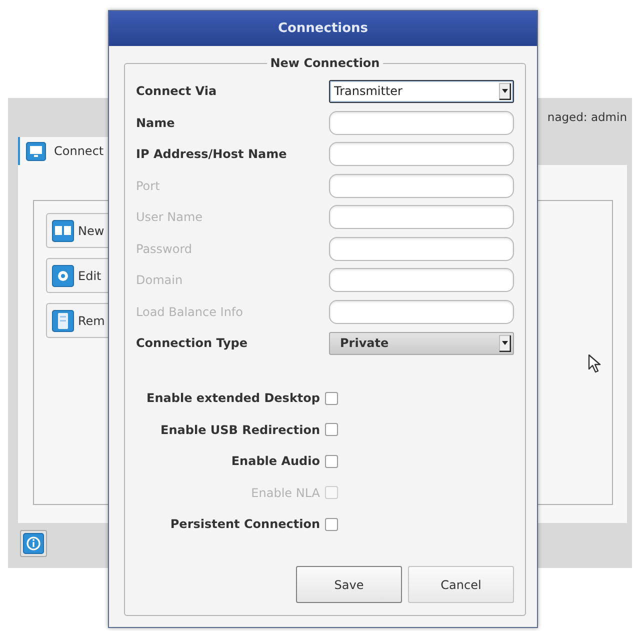 This screenshot has width=640, height=631. What do you see at coordinates (211, 154) in the screenshot?
I see `field-label: IP Address/Host Name` at bounding box center [211, 154].